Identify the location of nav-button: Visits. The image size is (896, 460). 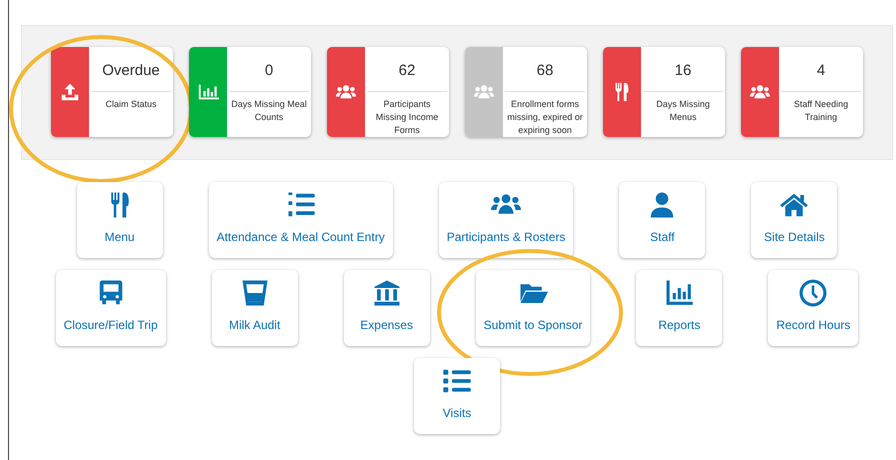
(457, 396).